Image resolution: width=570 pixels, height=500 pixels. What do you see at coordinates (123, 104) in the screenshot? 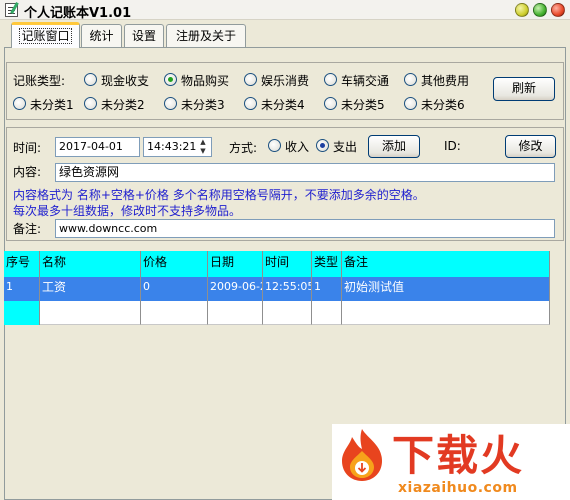
I see `radio-uncat-2-label: 未分类2` at bounding box center [123, 104].